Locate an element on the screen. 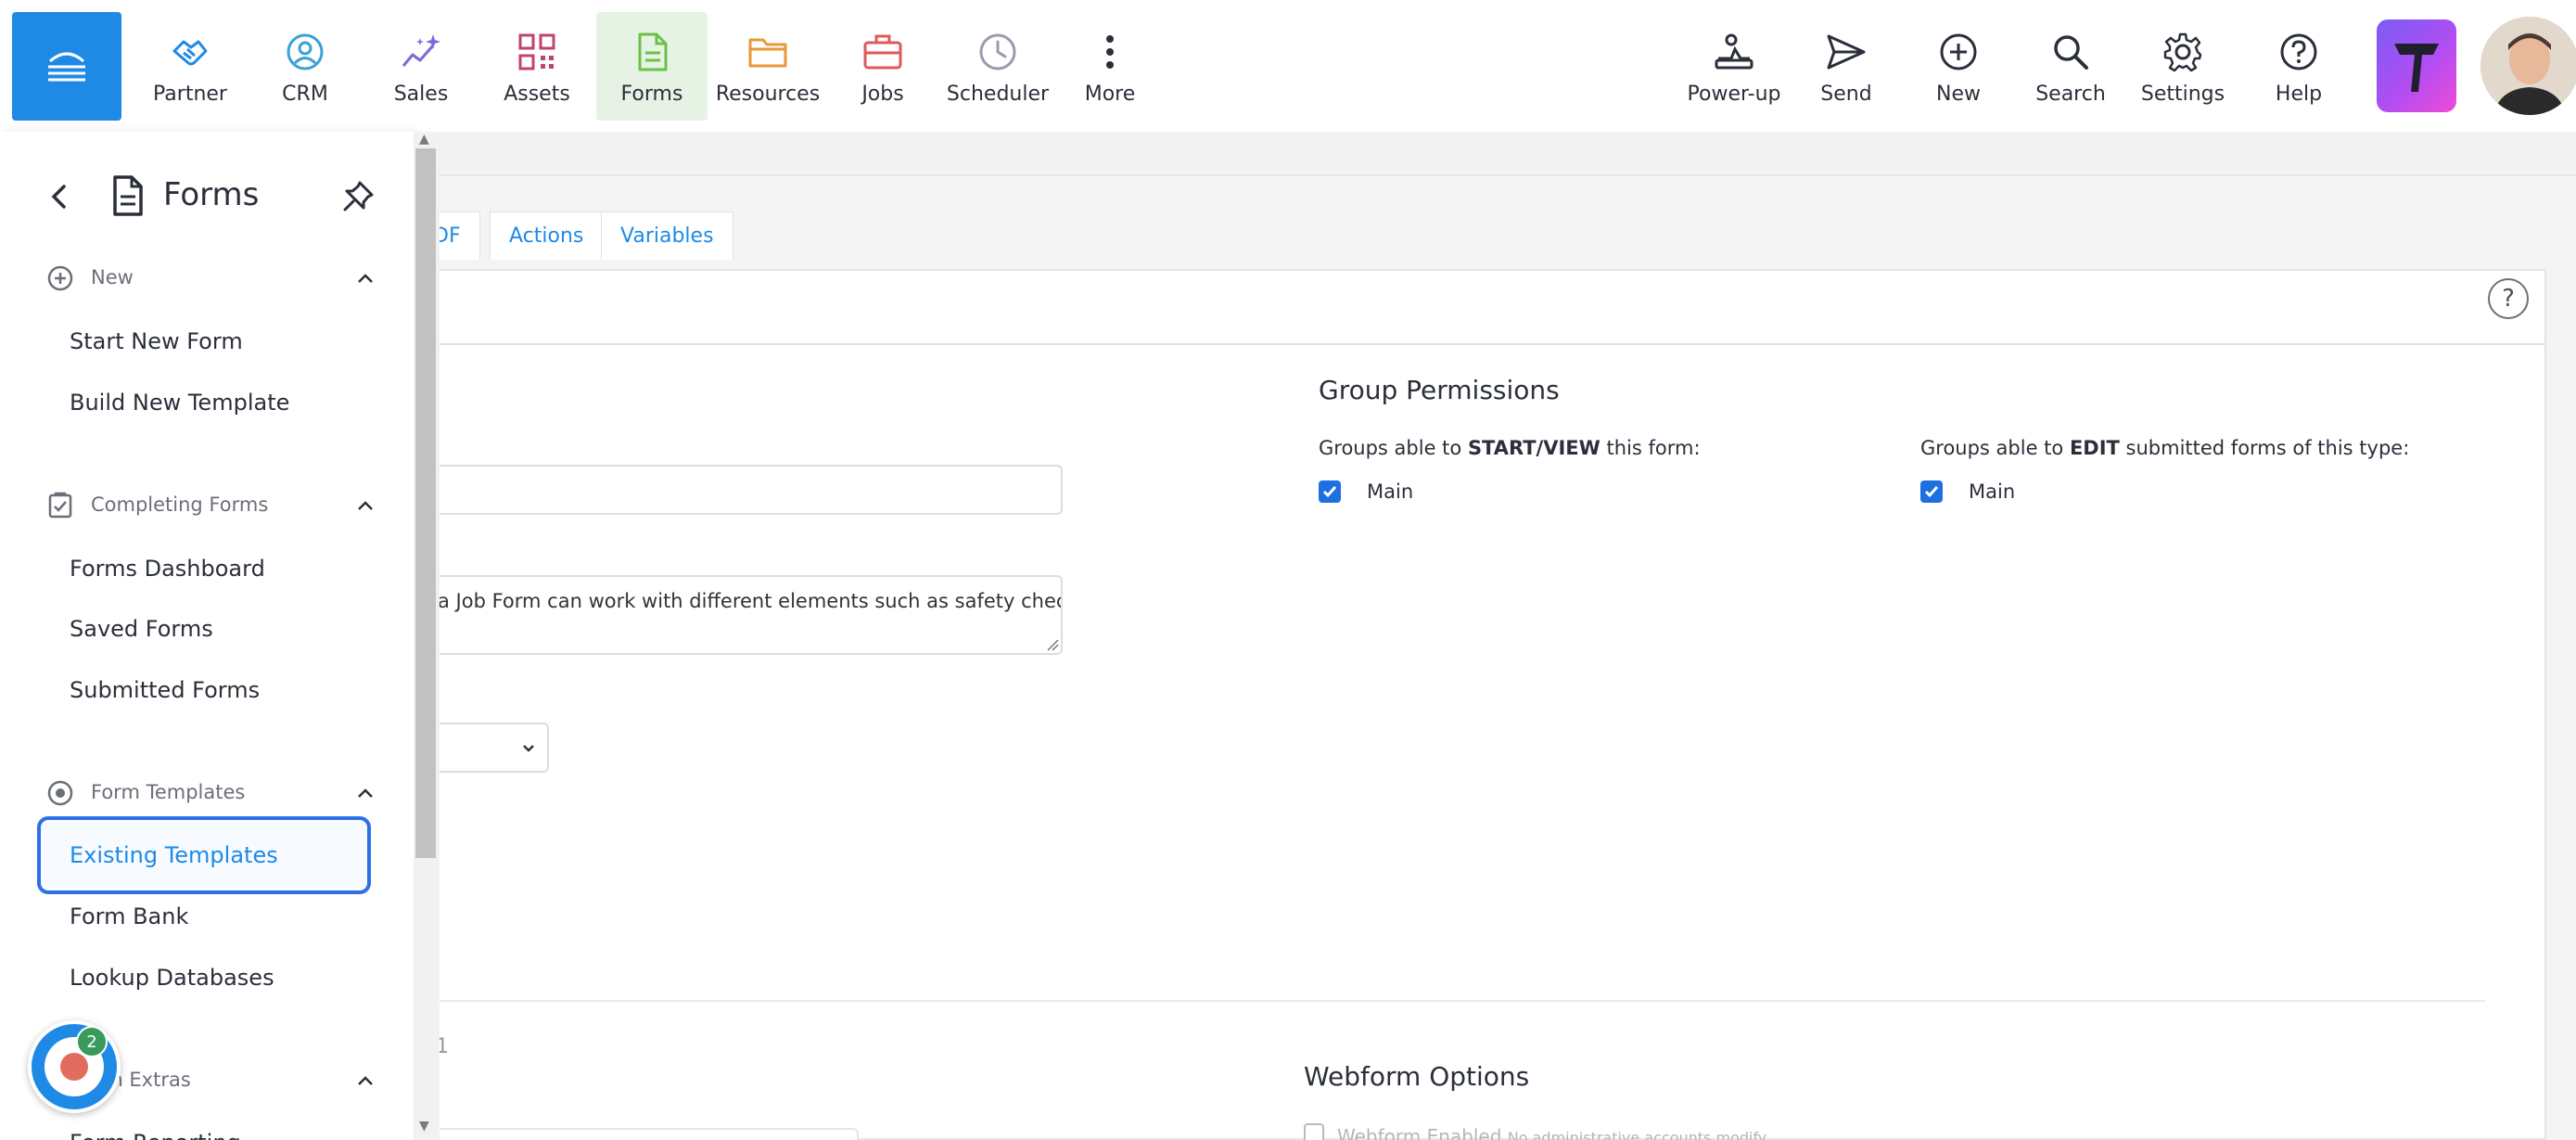  qr-code-icon is located at coordinates (537, 52).